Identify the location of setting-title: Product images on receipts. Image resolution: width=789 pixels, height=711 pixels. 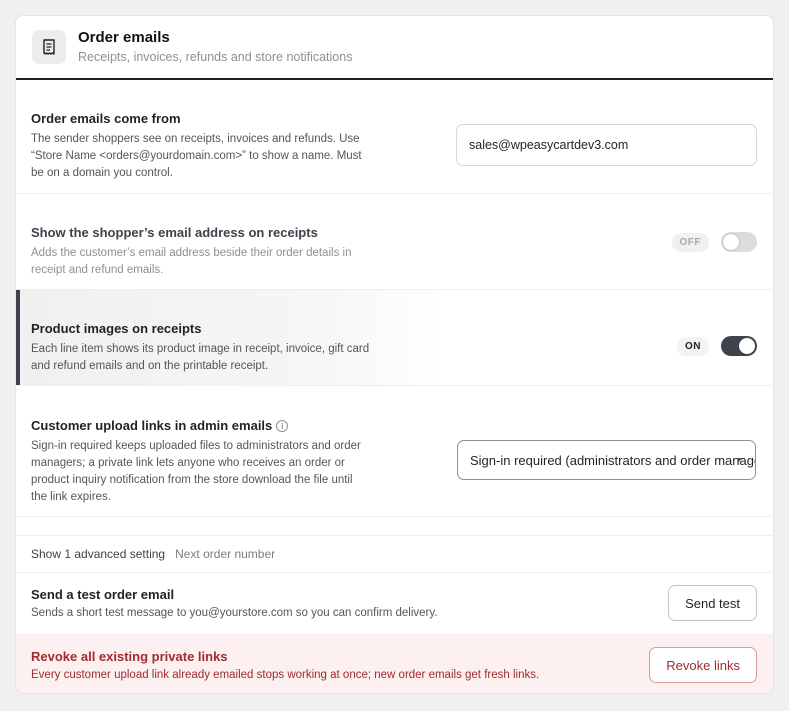
(116, 328).